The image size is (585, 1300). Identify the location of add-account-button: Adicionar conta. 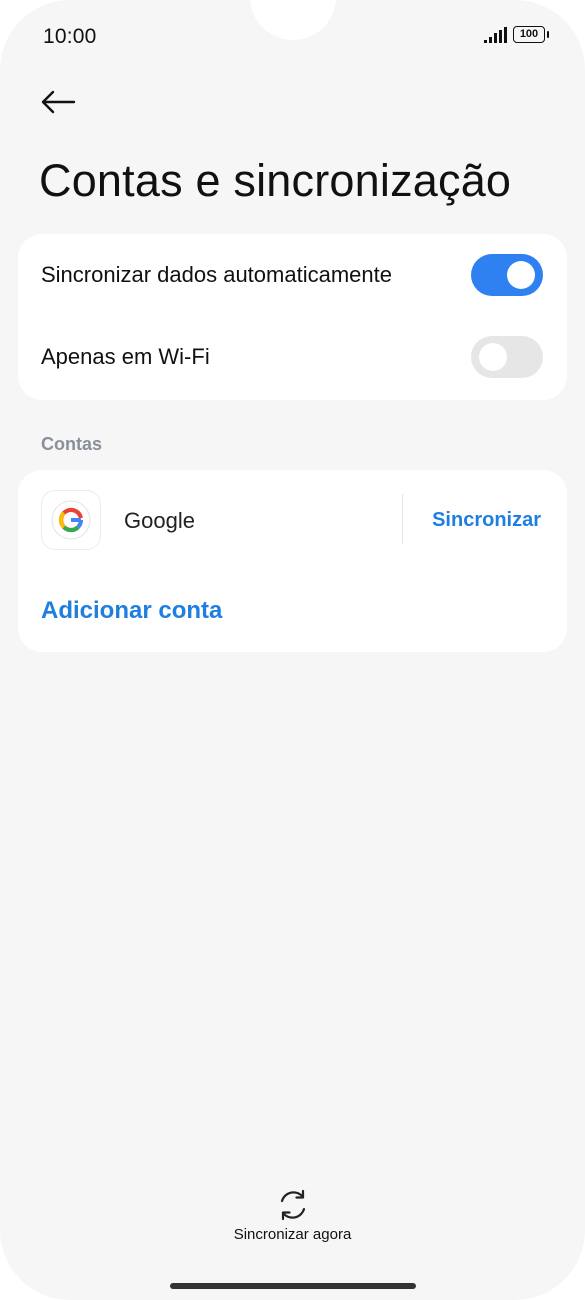
(131, 611).